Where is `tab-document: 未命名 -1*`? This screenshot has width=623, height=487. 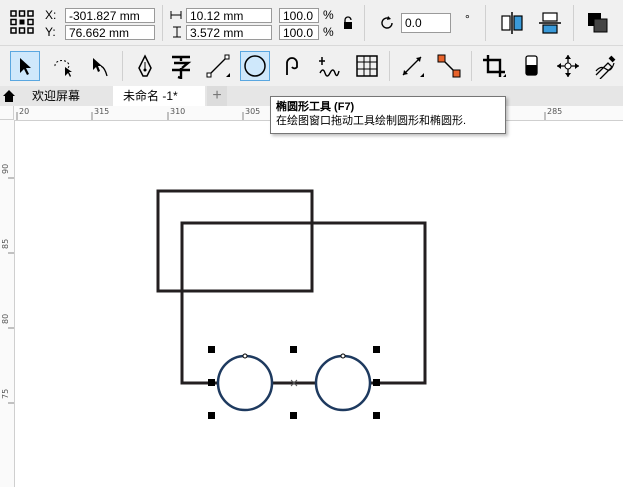
tab-document: 未命名 -1* is located at coordinates (159, 96).